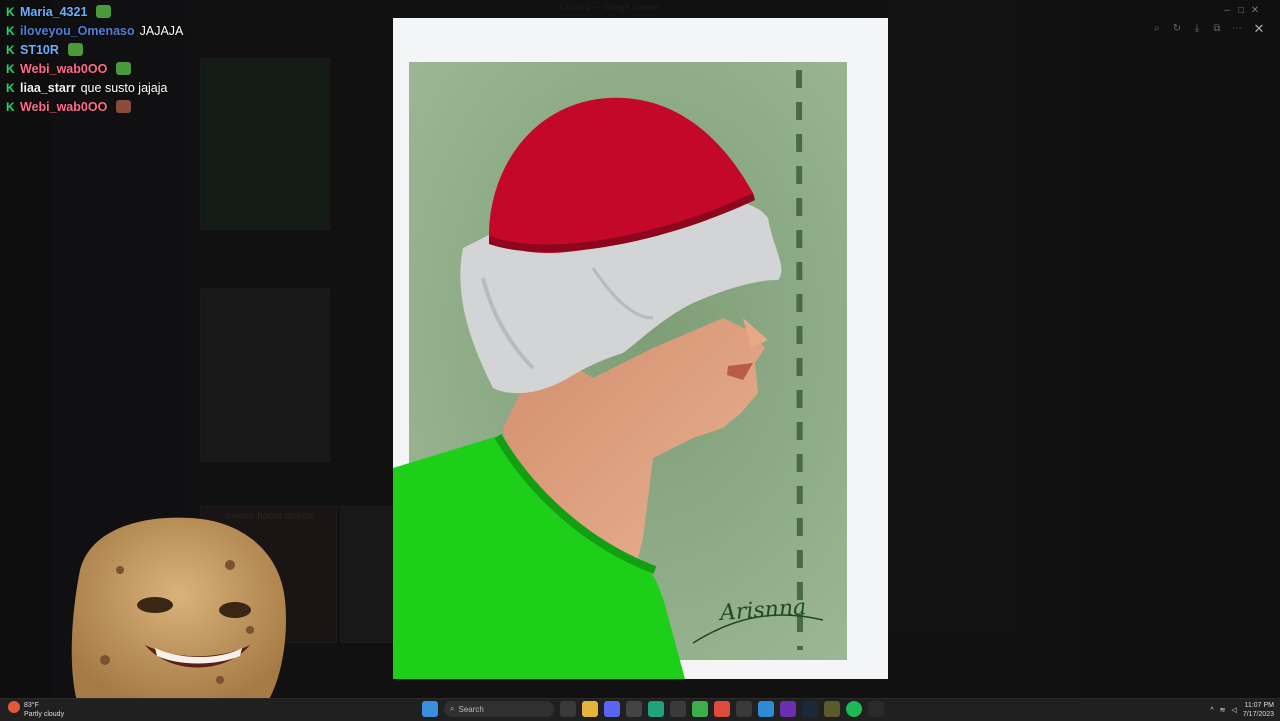  Describe the element at coordinates (54, 11) in the screenshot. I see `chat-username: Maria_4321` at that location.